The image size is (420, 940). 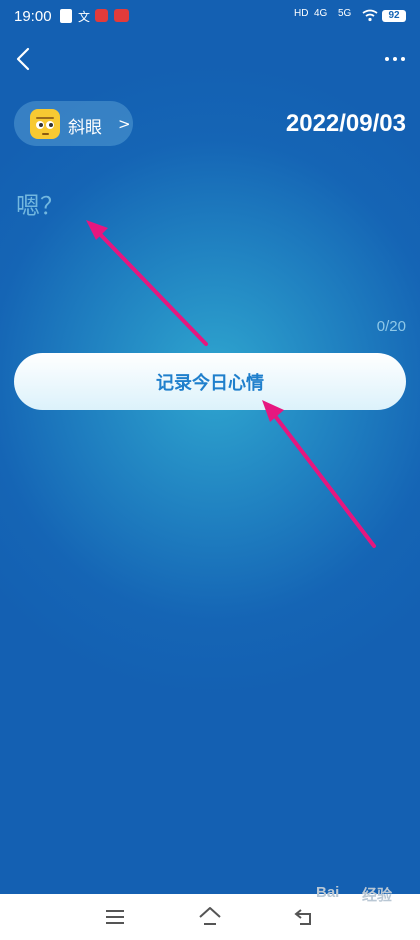 I want to click on red-app-icon, so click(x=101, y=15).